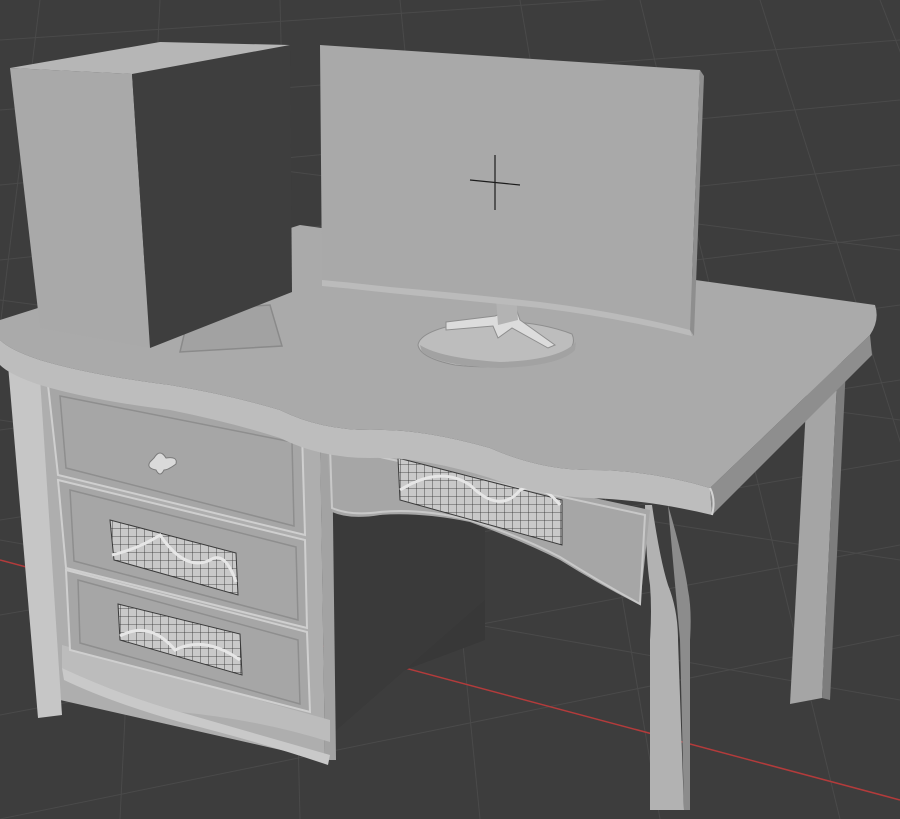  Describe the element at coordinates (151, 195) in the screenshot. I see `computer-case` at that location.